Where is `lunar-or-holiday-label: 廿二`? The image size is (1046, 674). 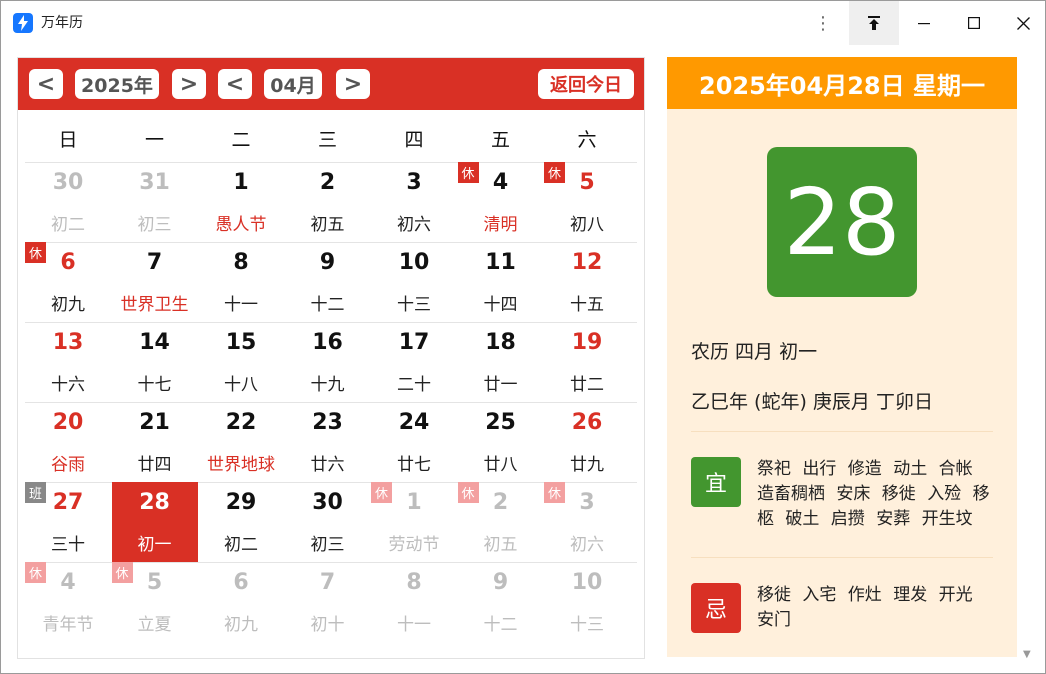 lunar-or-holiday-label: 廿二 is located at coordinates (587, 385).